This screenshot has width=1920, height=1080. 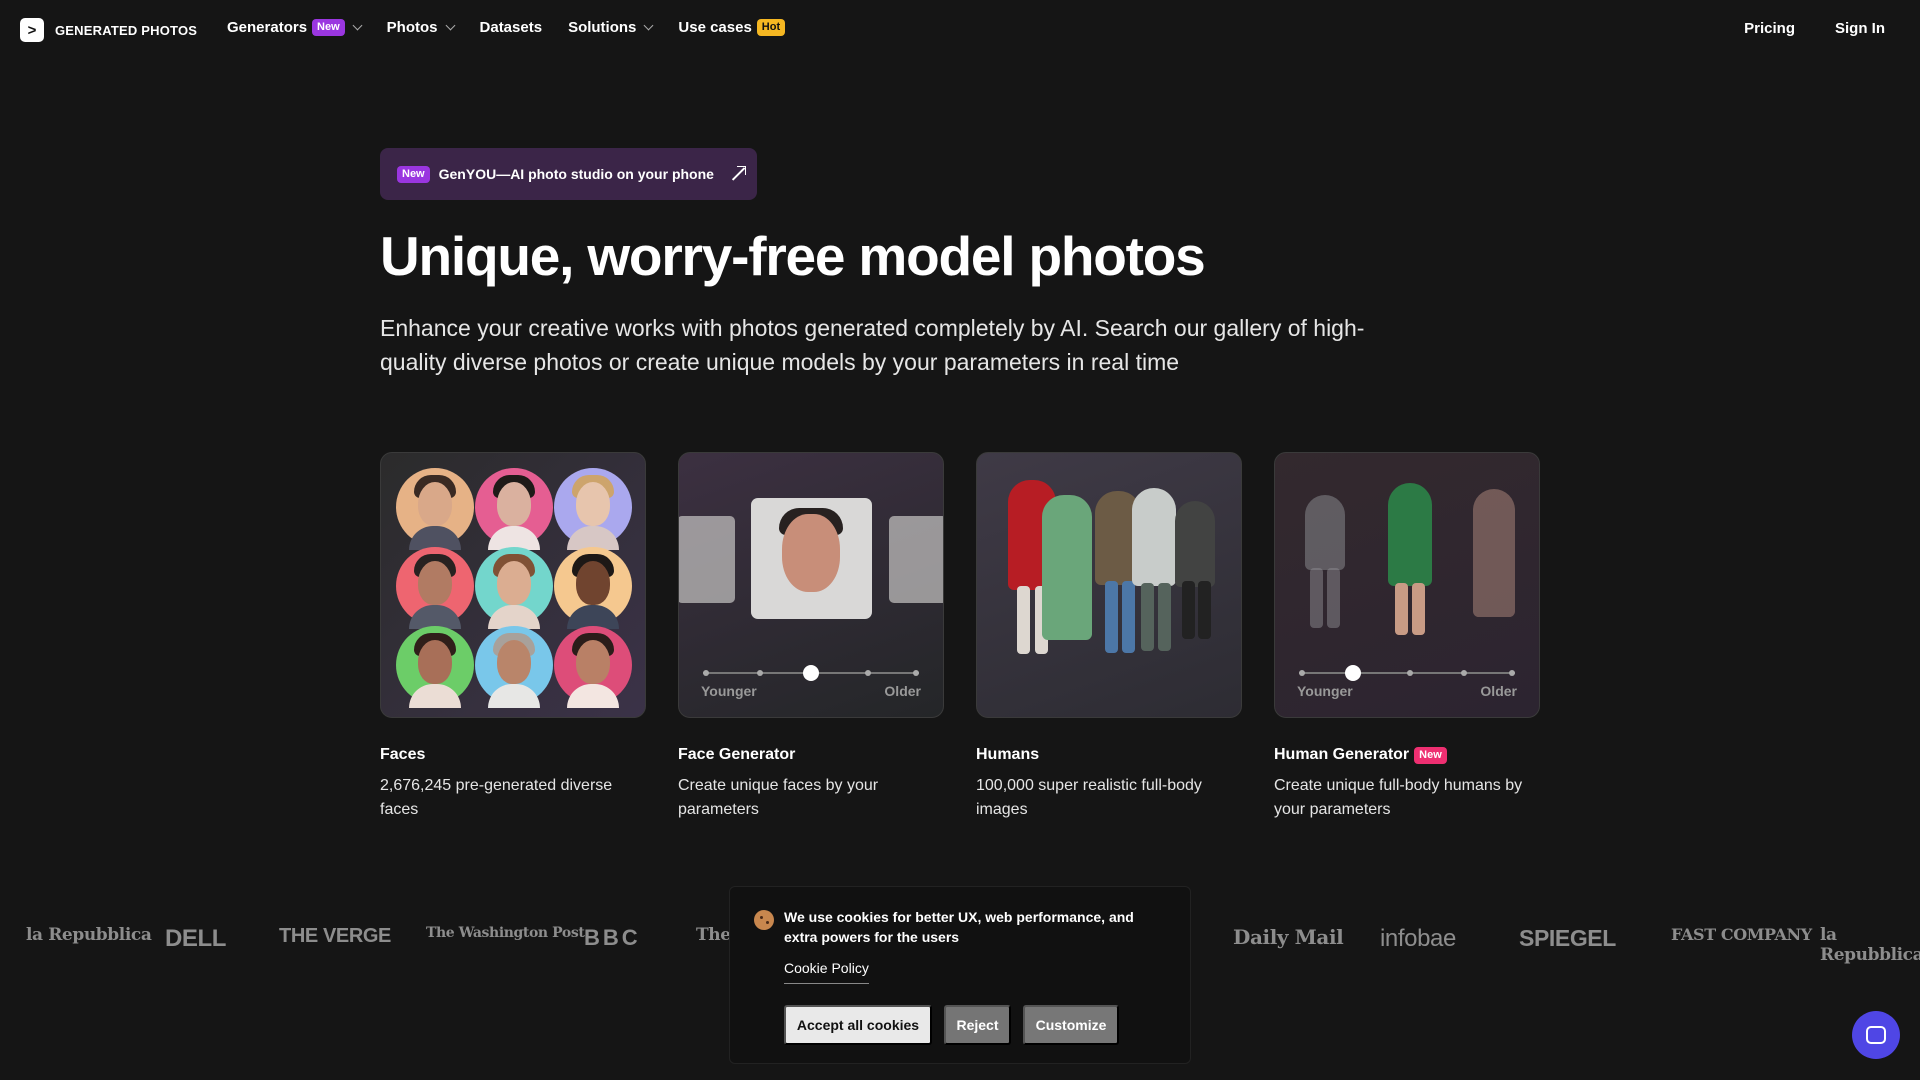 What do you see at coordinates (1814, 28) in the screenshot?
I see `account-menu: Pricing Sign In` at bounding box center [1814, 28].